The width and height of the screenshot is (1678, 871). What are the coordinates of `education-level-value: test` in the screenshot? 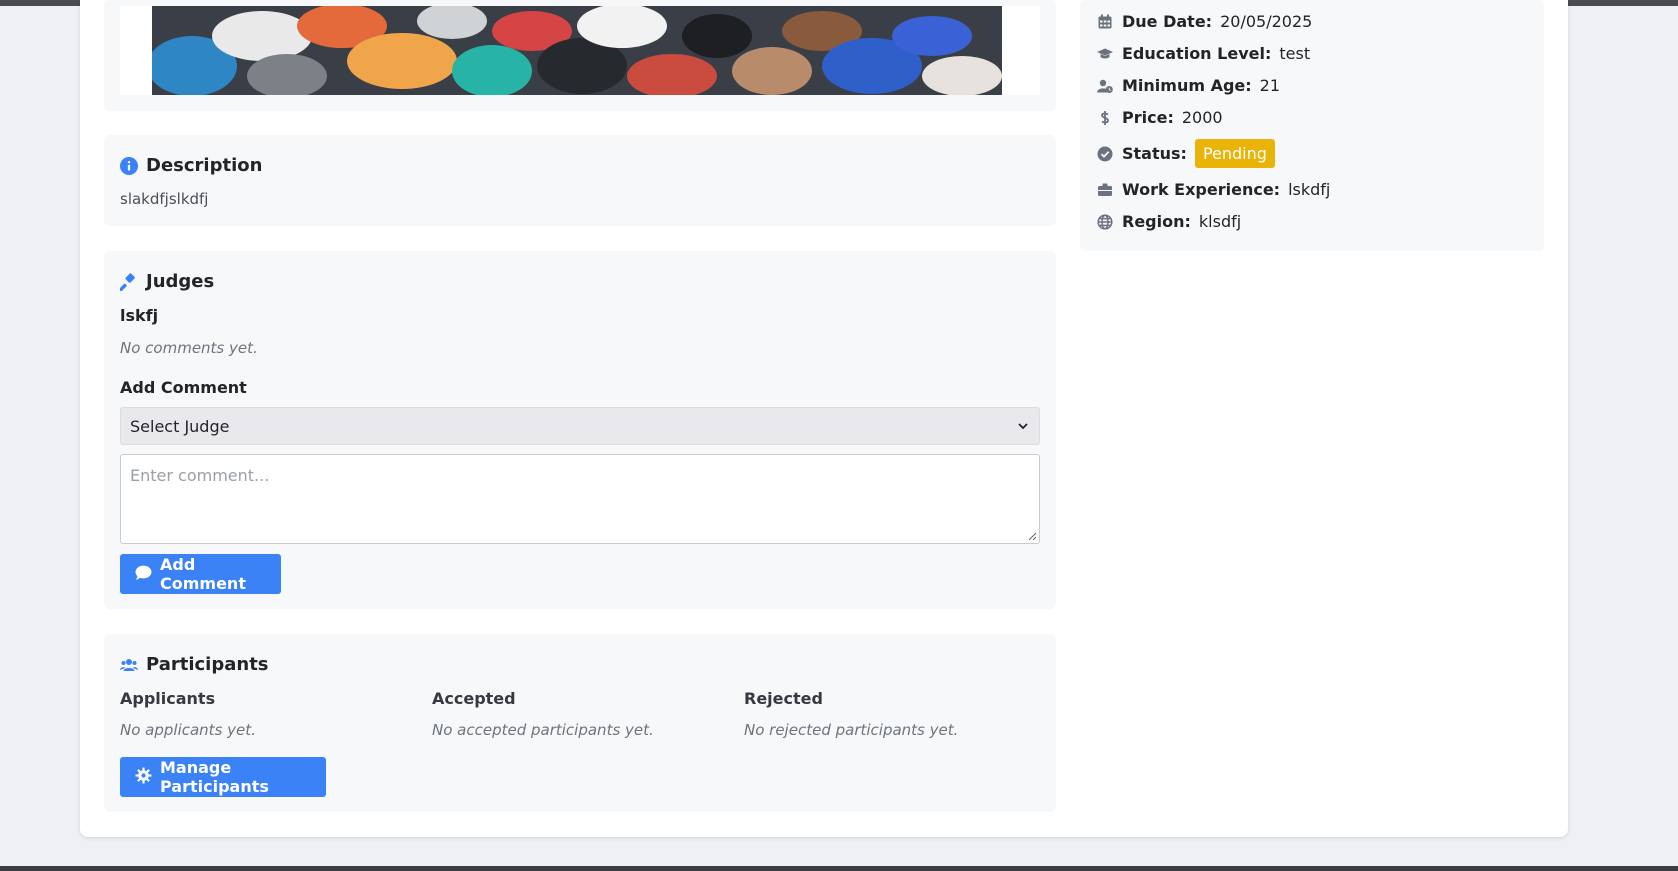 It's located at (1295, 53).